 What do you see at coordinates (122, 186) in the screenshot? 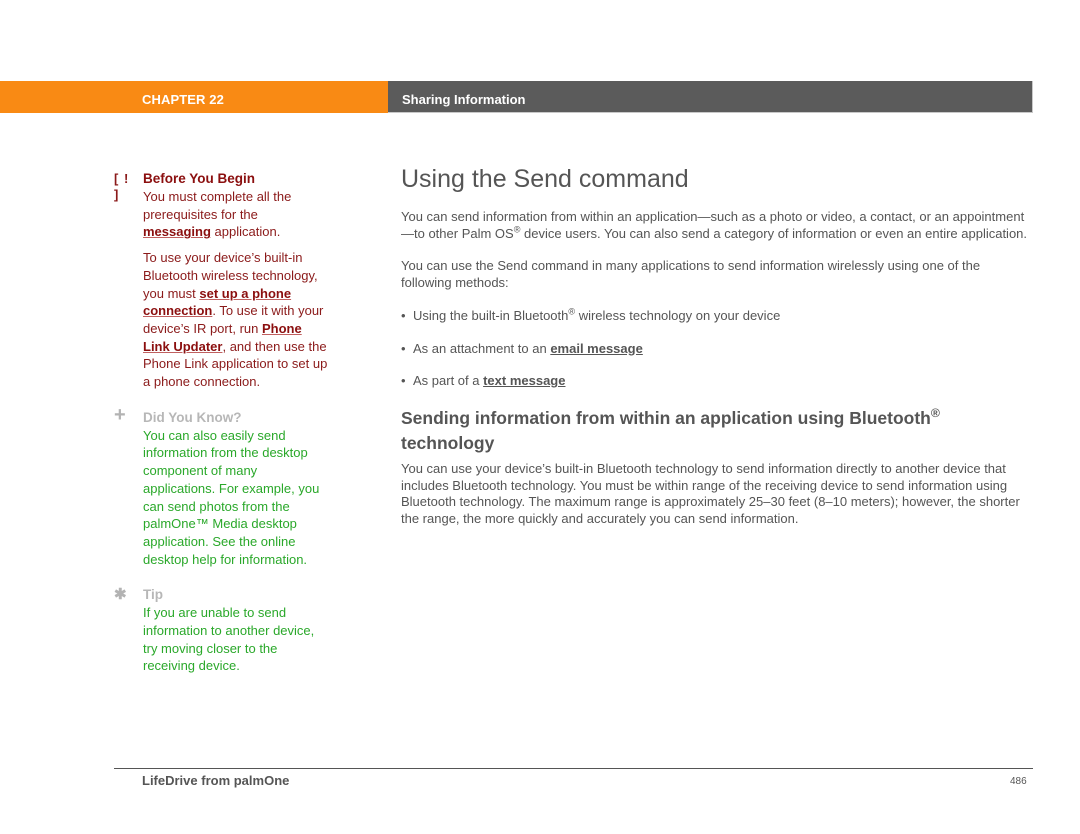
I see `exclamation-bracket-icon: [ ! ]` at bounding box center [122, 186].